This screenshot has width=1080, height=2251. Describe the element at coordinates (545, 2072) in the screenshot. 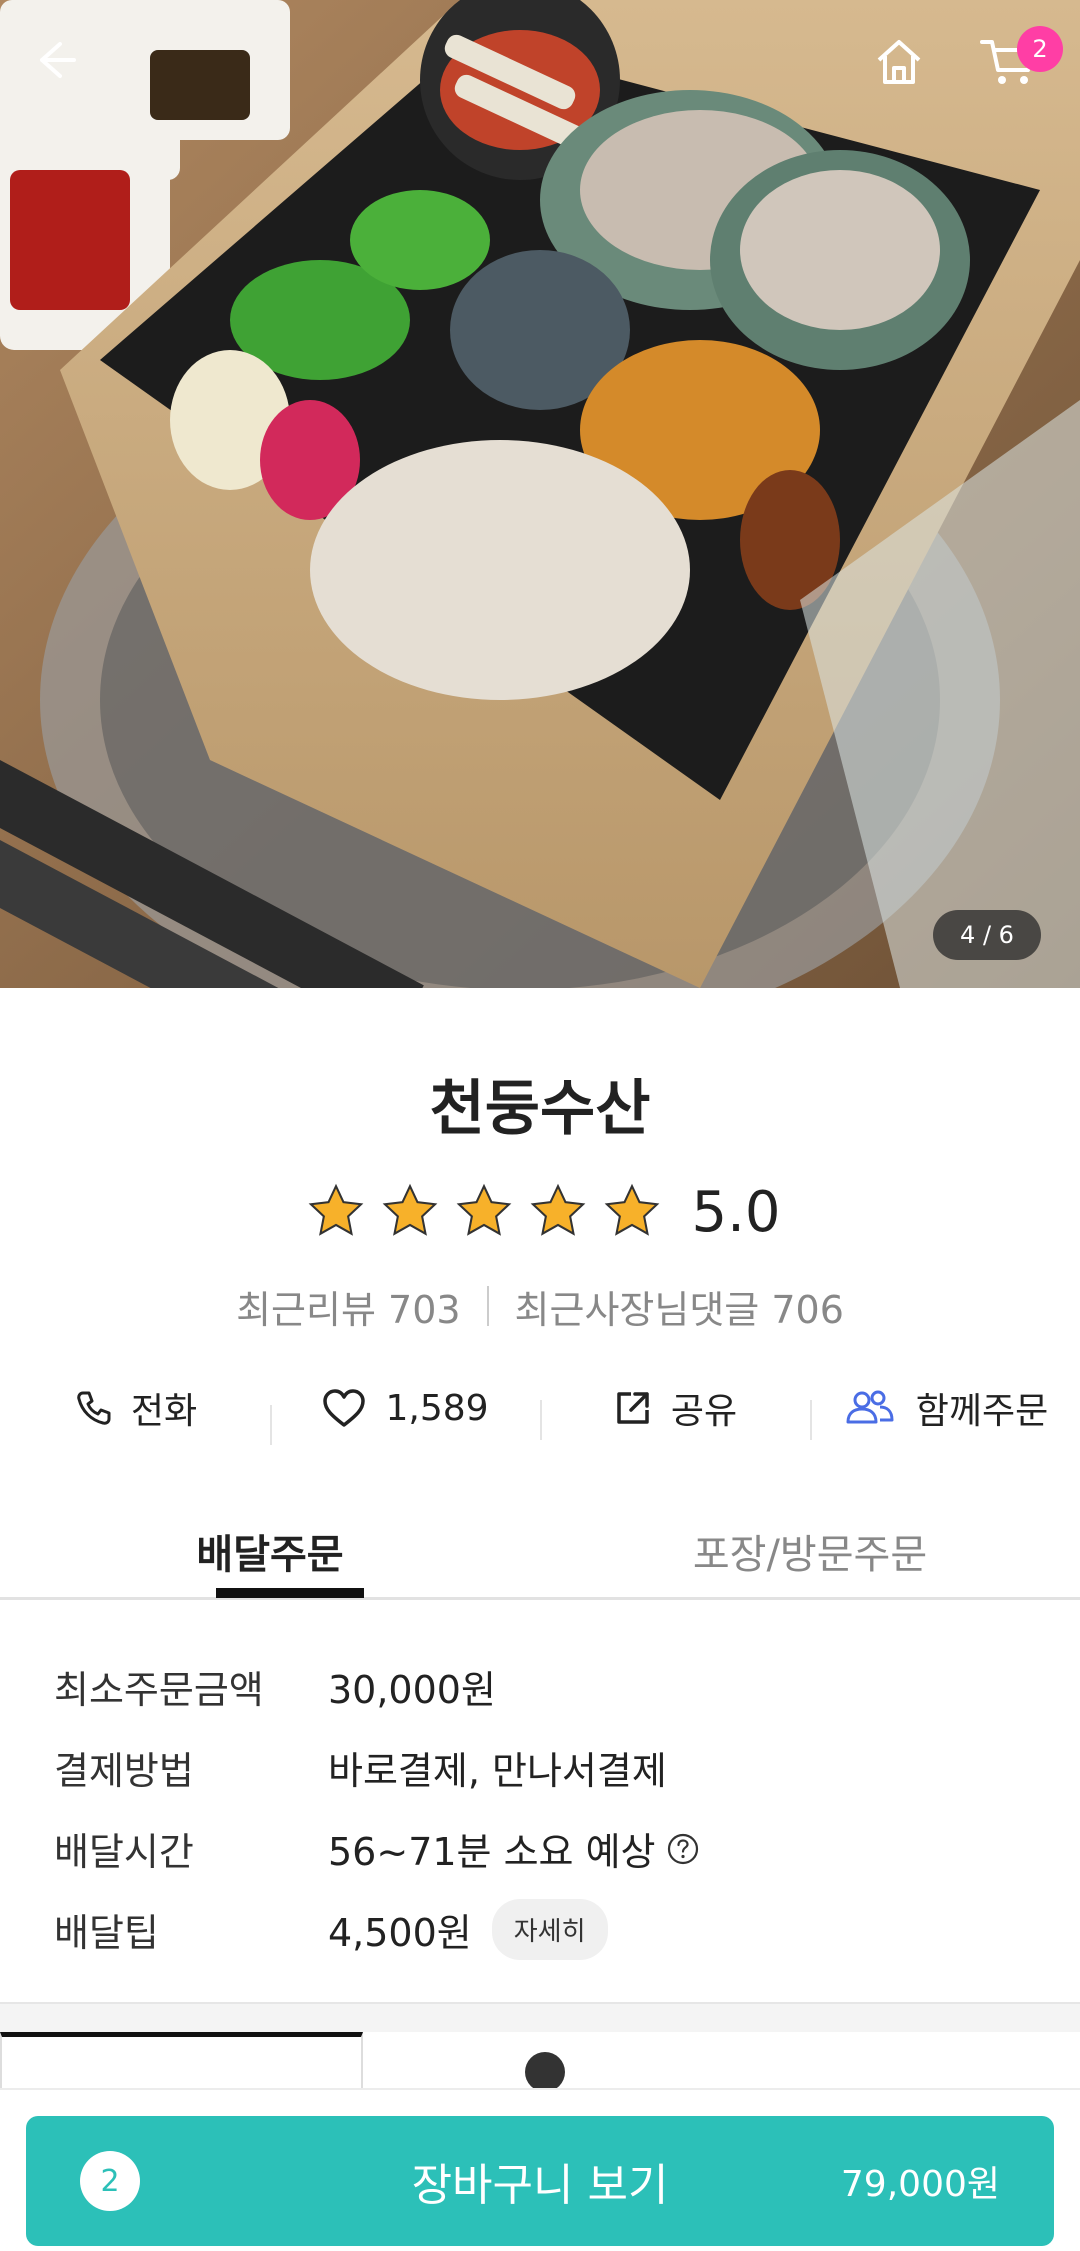

I see `tab-info-badge` at that location.